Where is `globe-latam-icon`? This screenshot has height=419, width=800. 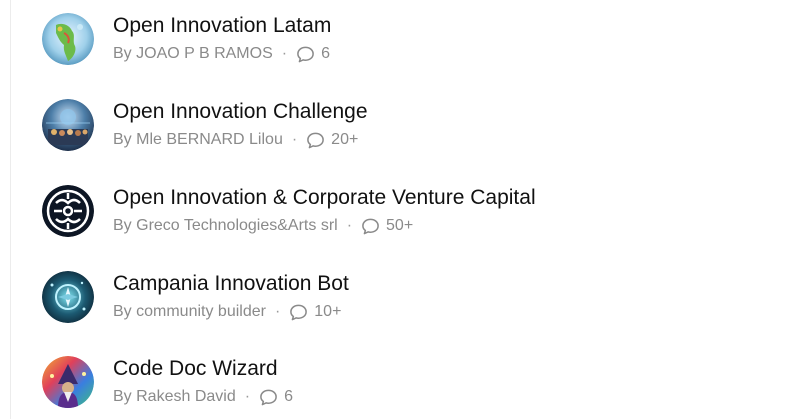
globe-latam-icon is located at coordinates (68, 39).